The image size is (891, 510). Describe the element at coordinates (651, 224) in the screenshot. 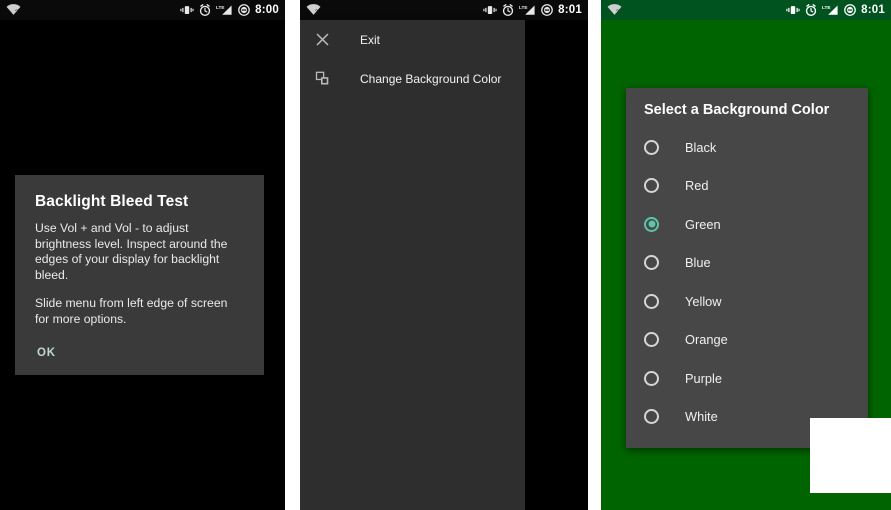

I see `radio-circle-selected-icon` at that location.